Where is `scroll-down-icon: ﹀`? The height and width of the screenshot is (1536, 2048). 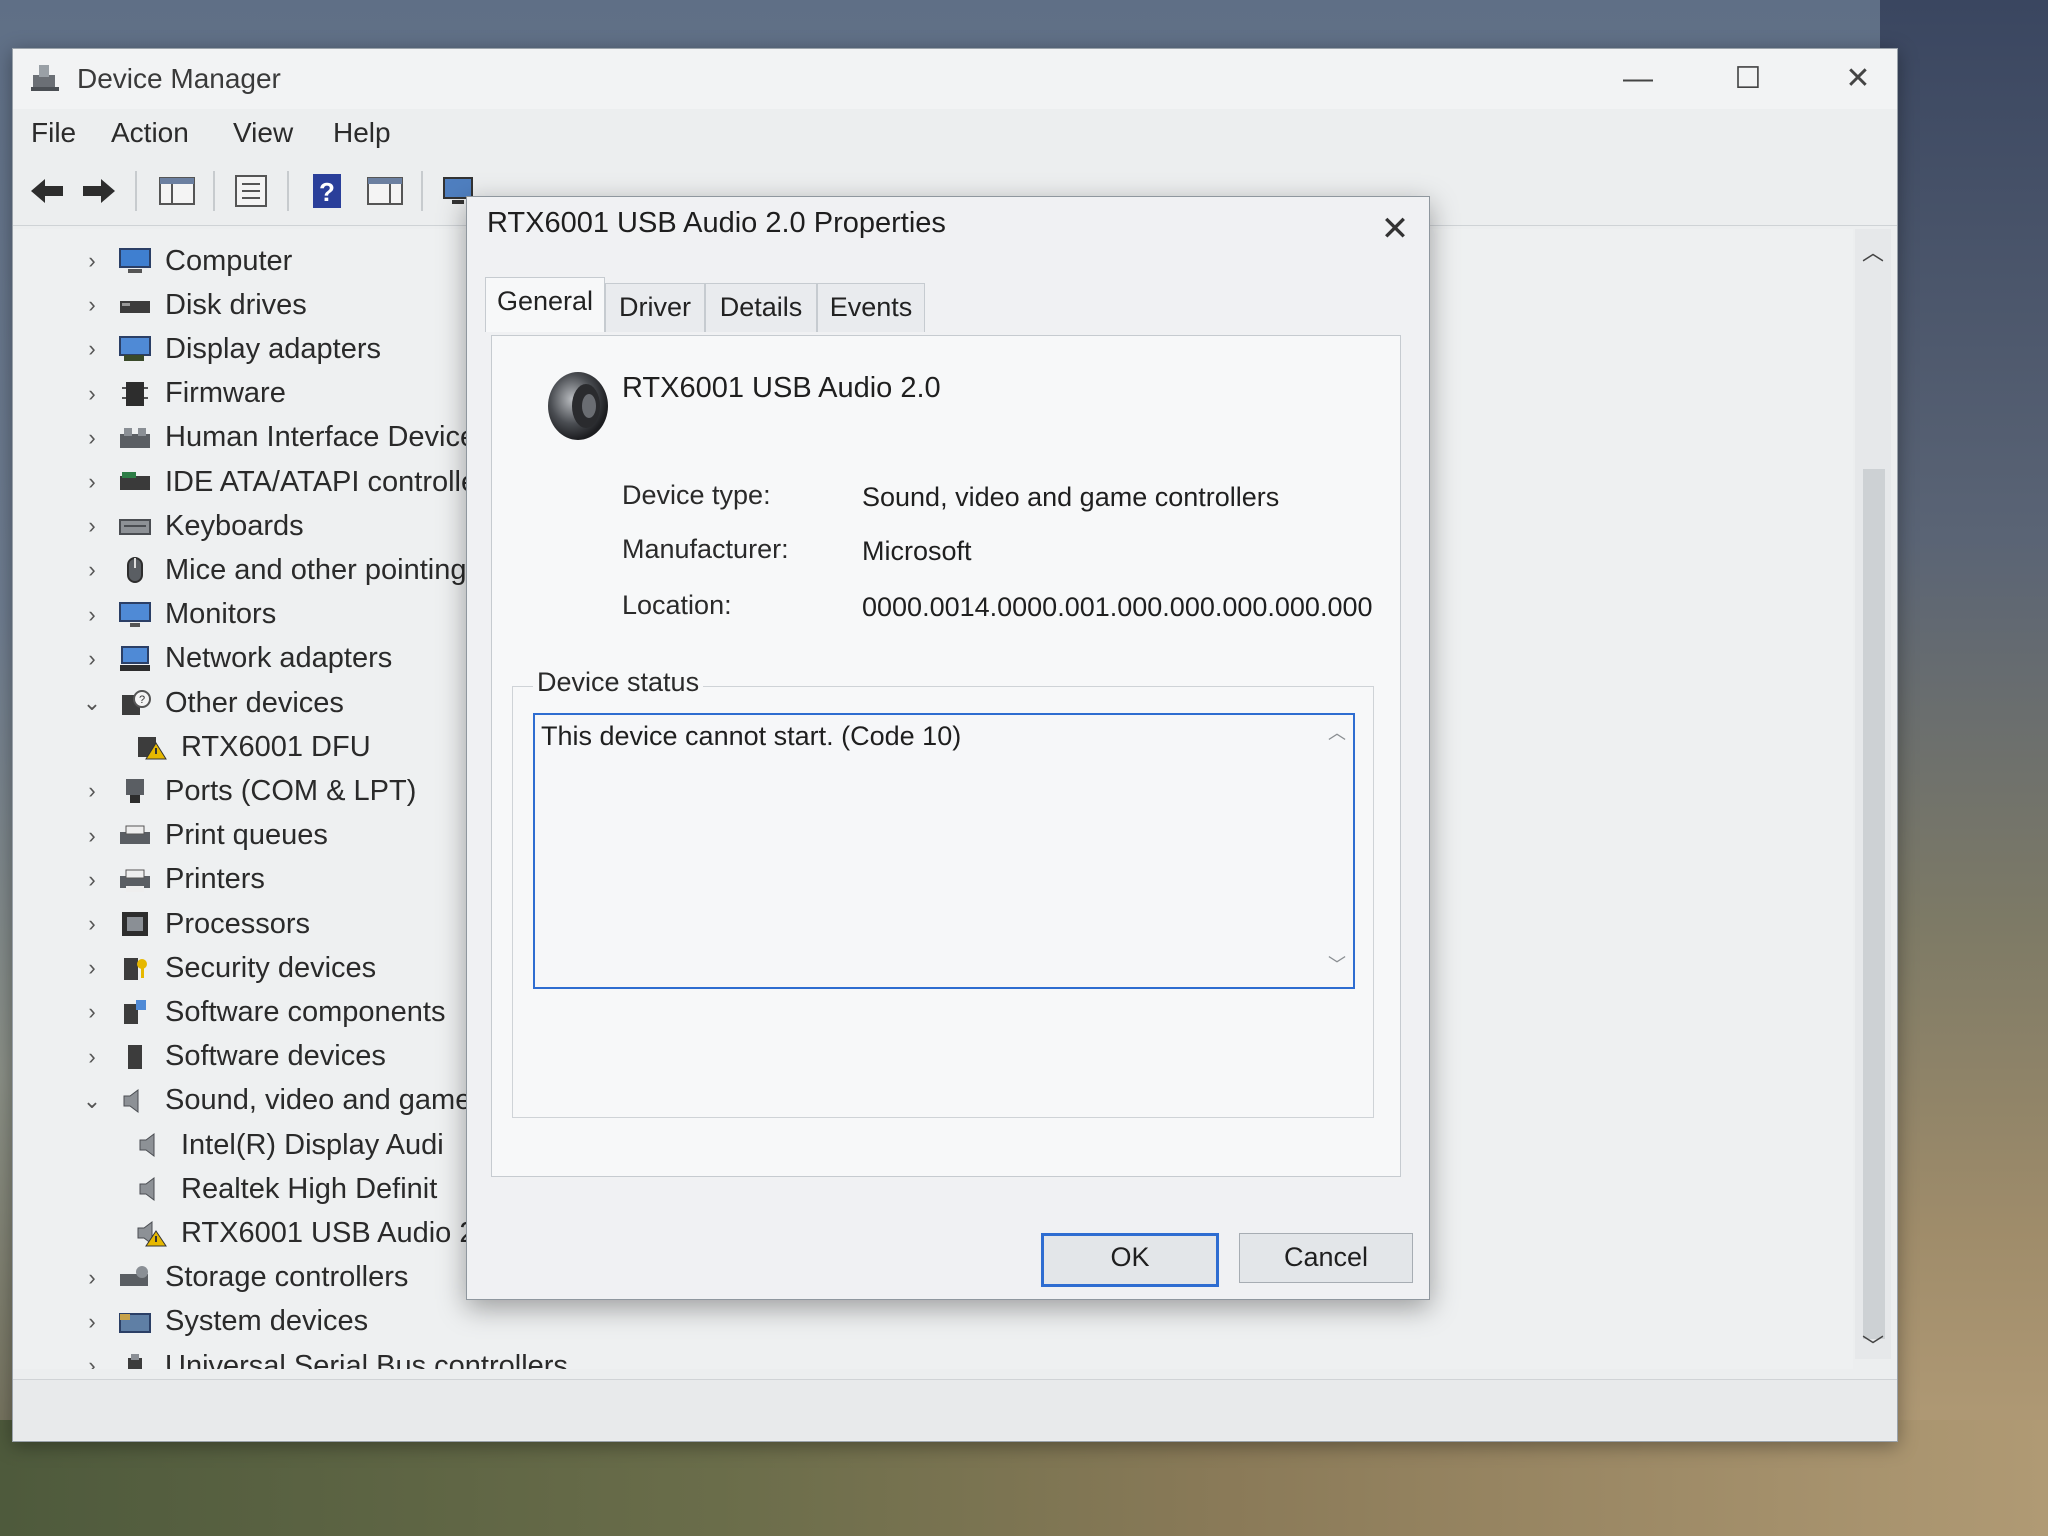
scroll-down-icon: ﹀ is located at coordinates (1873, 1345).